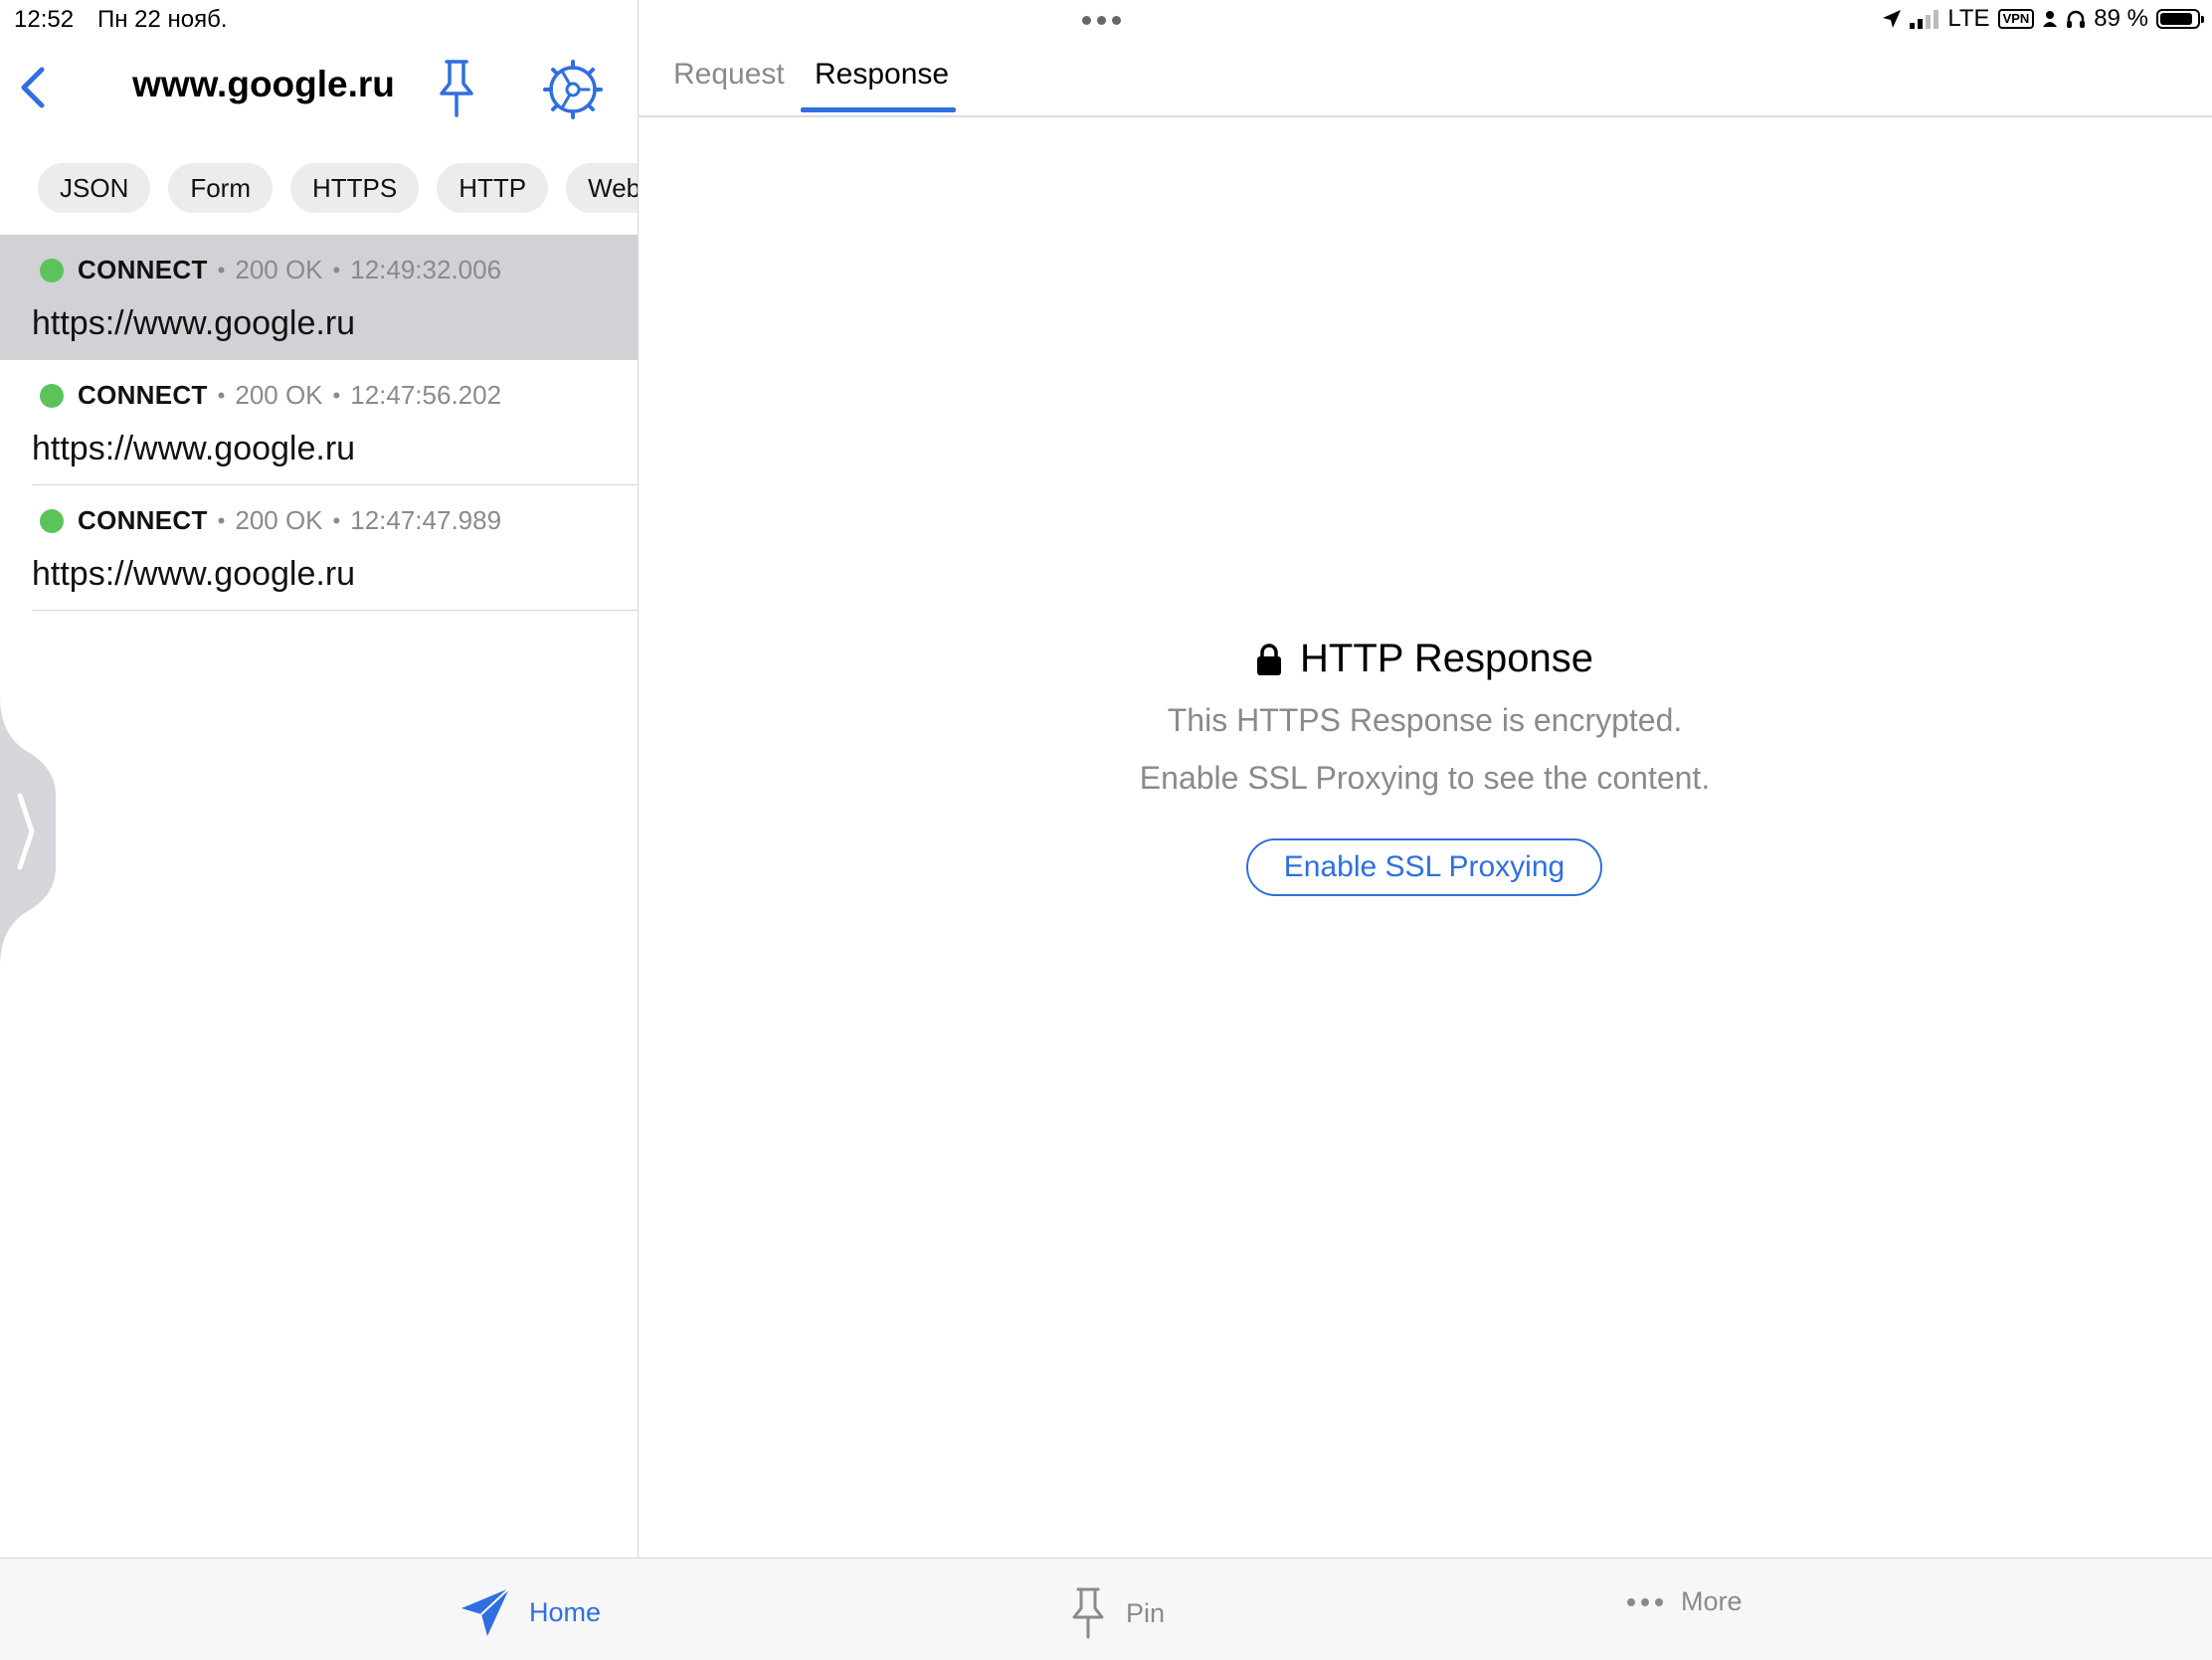  I want to click on filter-chip-https: HTTPS, so click(355, 188).